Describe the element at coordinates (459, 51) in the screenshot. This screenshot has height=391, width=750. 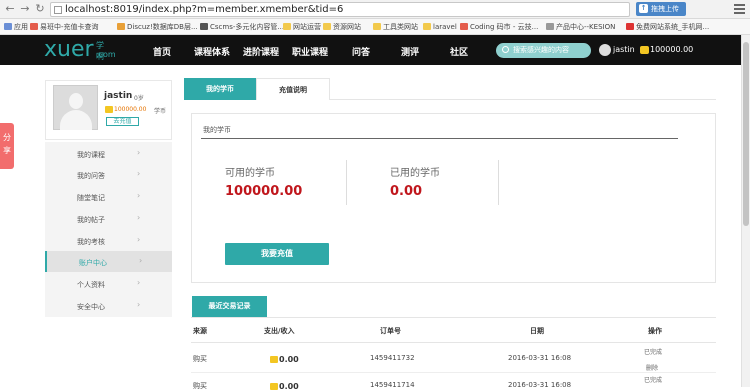
I see `nav-community: 社区` at that location.